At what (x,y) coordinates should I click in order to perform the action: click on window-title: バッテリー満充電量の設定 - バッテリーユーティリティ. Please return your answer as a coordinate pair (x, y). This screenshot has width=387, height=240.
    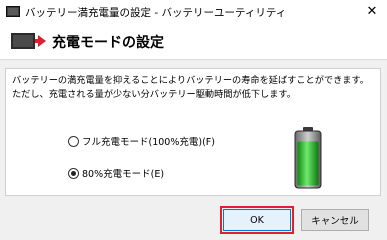
    Looking at the image, I should click on (156, 13).